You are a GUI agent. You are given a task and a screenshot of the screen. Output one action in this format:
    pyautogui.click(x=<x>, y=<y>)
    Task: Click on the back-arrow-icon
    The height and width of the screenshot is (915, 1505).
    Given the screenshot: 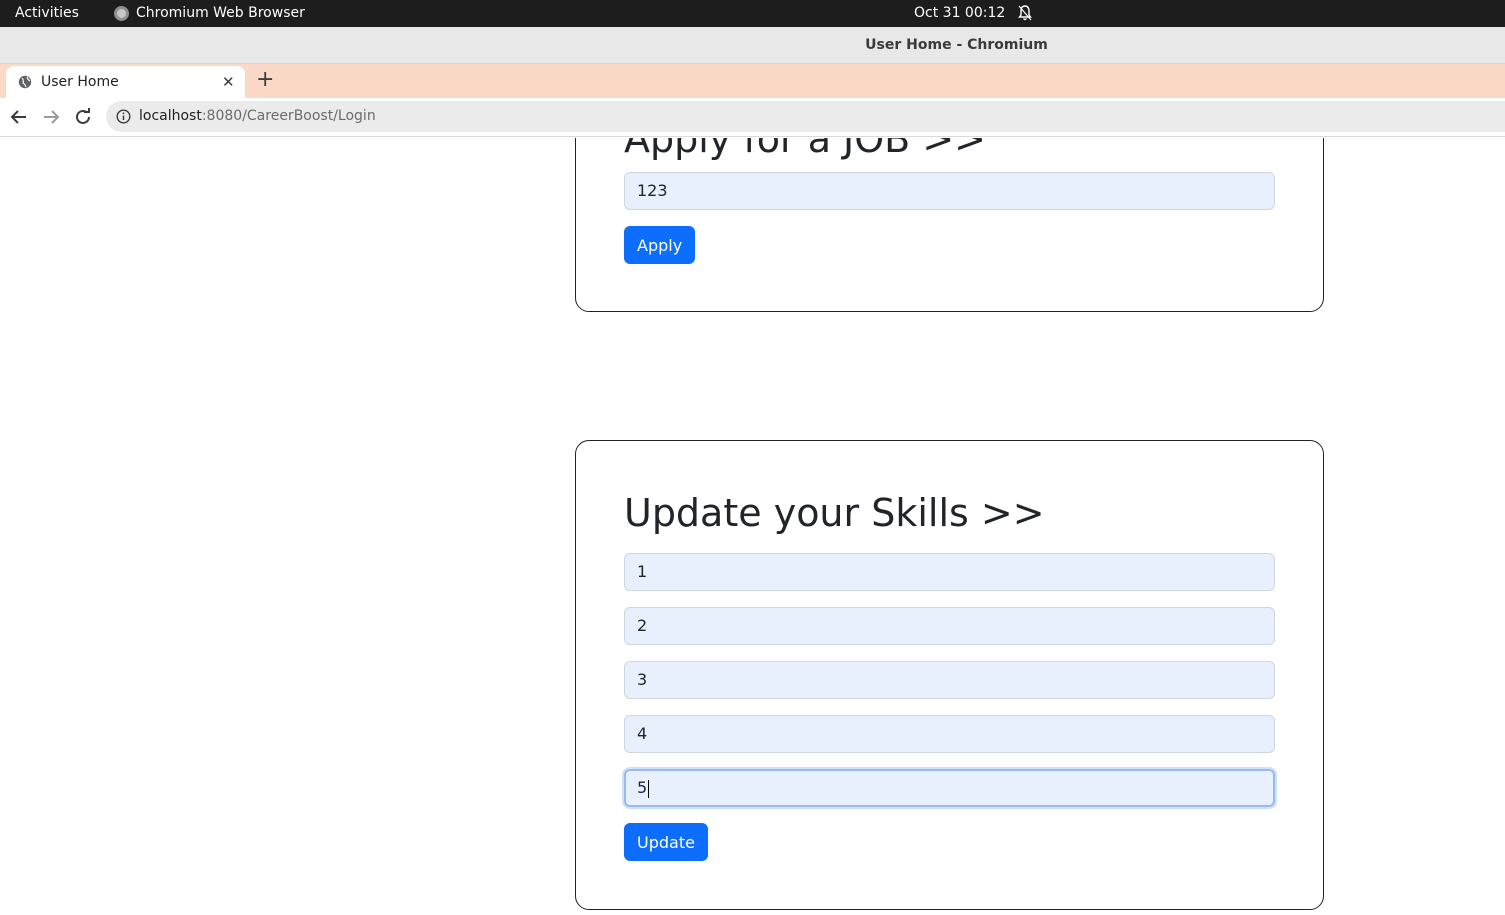 What is the action you would take?
    pyautogui.click(x=19, y=117)
    